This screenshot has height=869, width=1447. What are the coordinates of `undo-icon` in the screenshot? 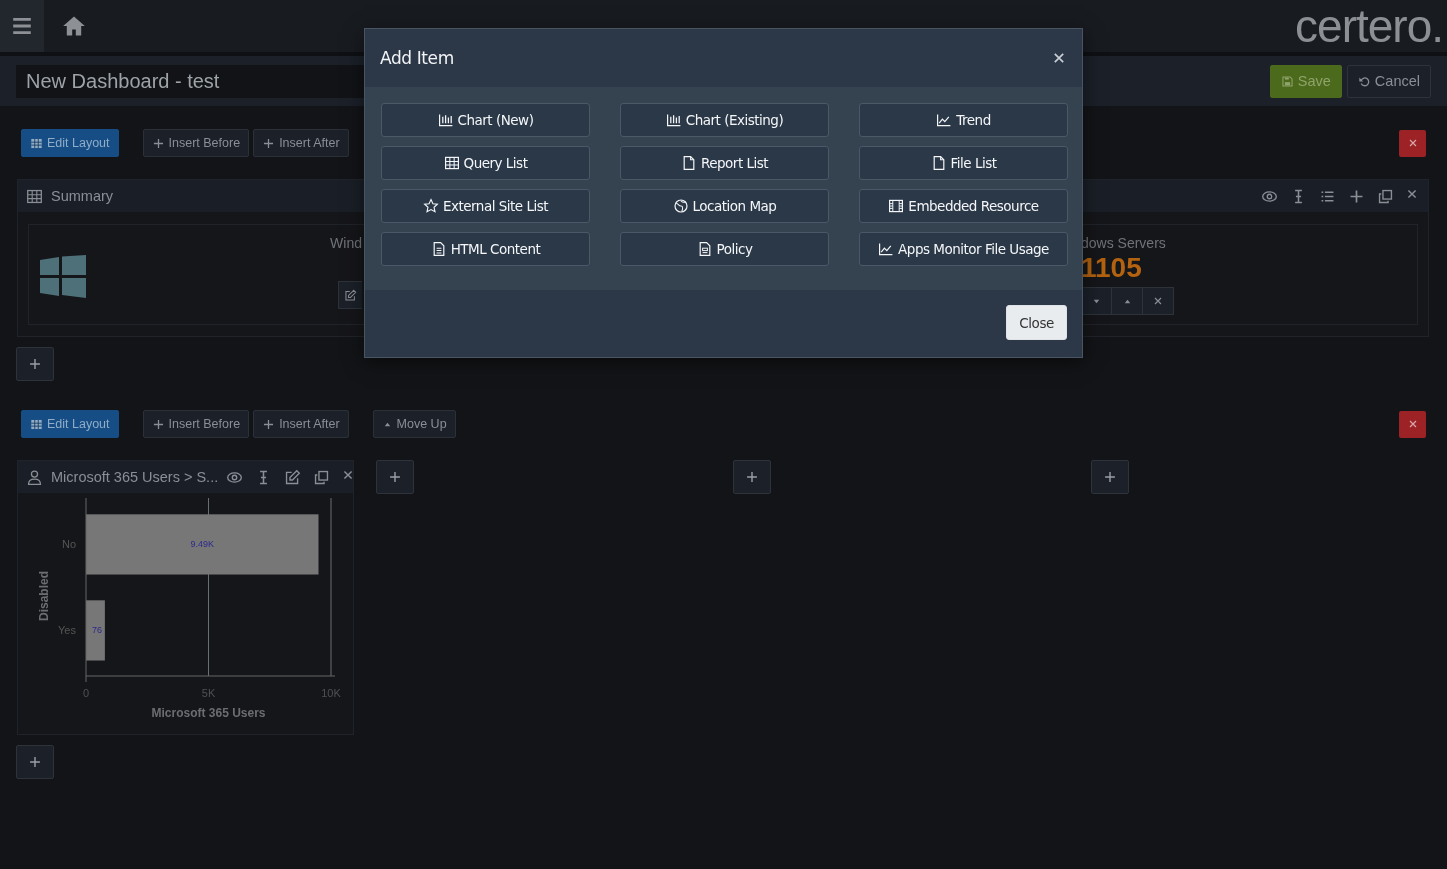 It's located at (1364, 81).